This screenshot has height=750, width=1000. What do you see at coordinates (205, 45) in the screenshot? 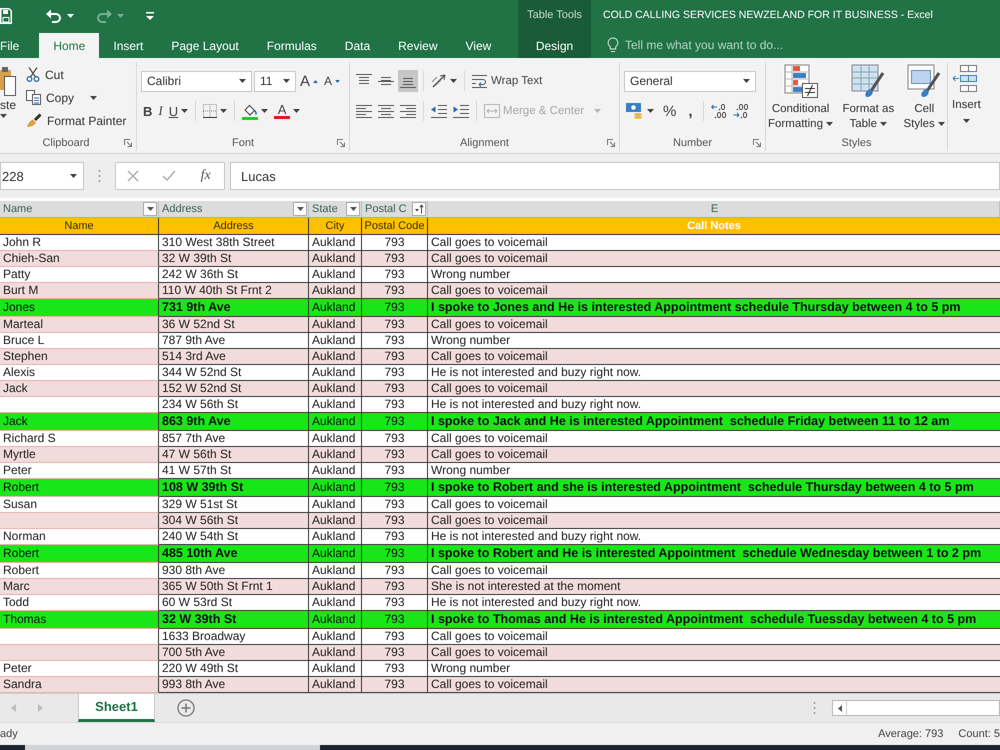
I see `ribbon-tab: Page Layout` at bounding box center [205, 45].